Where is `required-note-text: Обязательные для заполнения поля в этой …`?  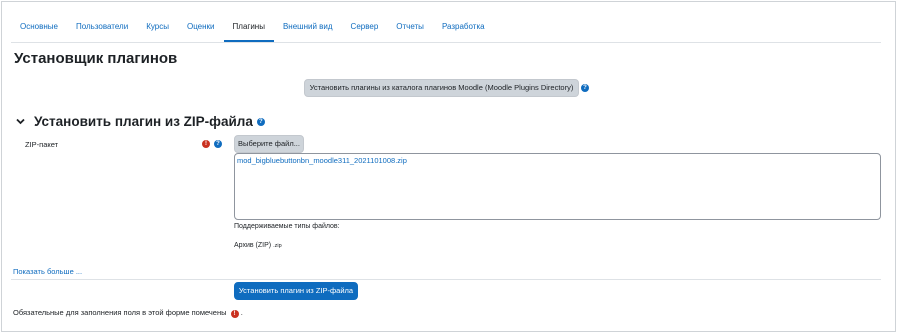 required-note-text: Обязательные для заполнения поля в этой … is located at coordinates (120, 312).